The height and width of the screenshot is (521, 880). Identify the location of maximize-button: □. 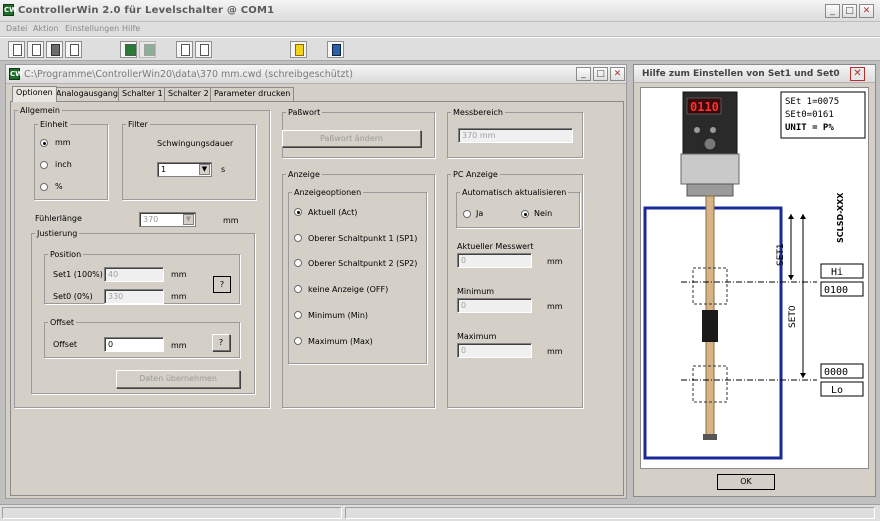
(849, 11).